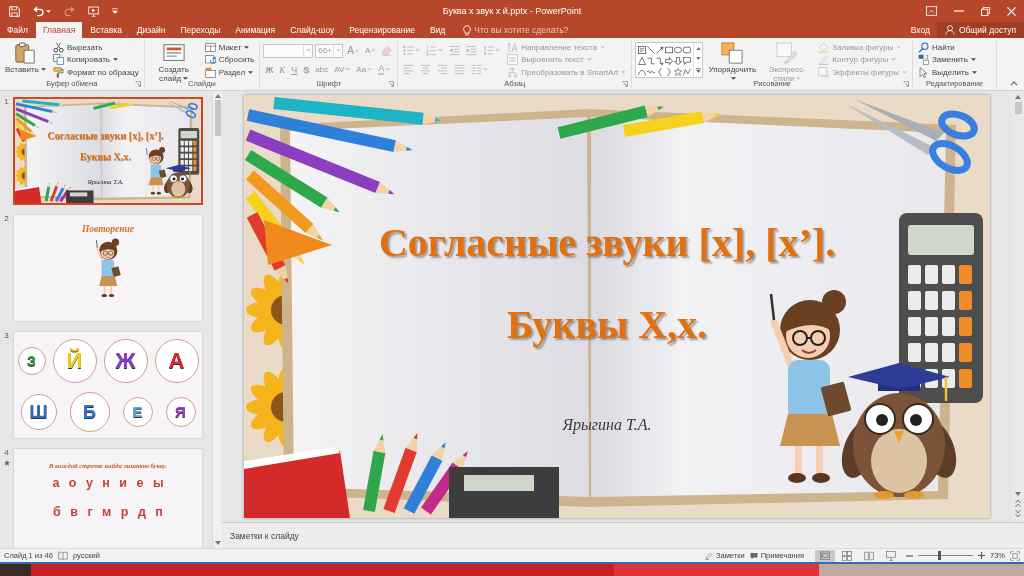 The height and width of the screenshot is (576, 1024). What do you see at coordinates (847, 555) in the screenshot?
I see `grid-icon` at bounding box center [847, 555].